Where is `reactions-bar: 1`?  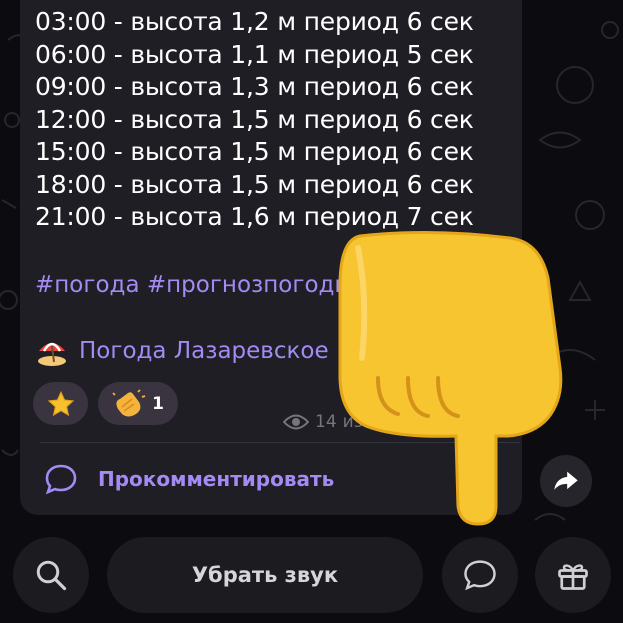 reactions-bar: 1 is located at coordinates (105, 403).